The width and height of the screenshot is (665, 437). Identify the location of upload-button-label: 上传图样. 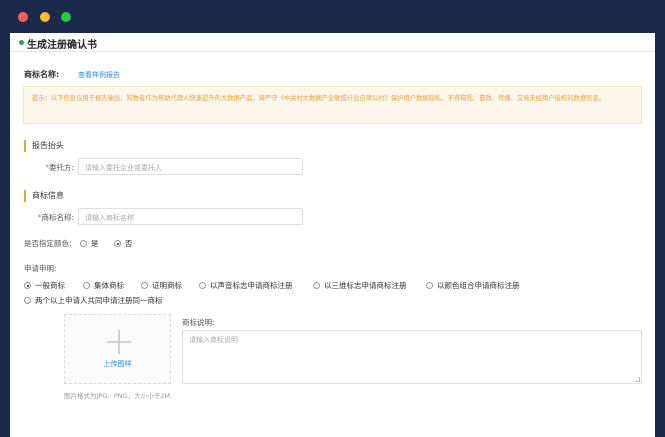
(117, 364).